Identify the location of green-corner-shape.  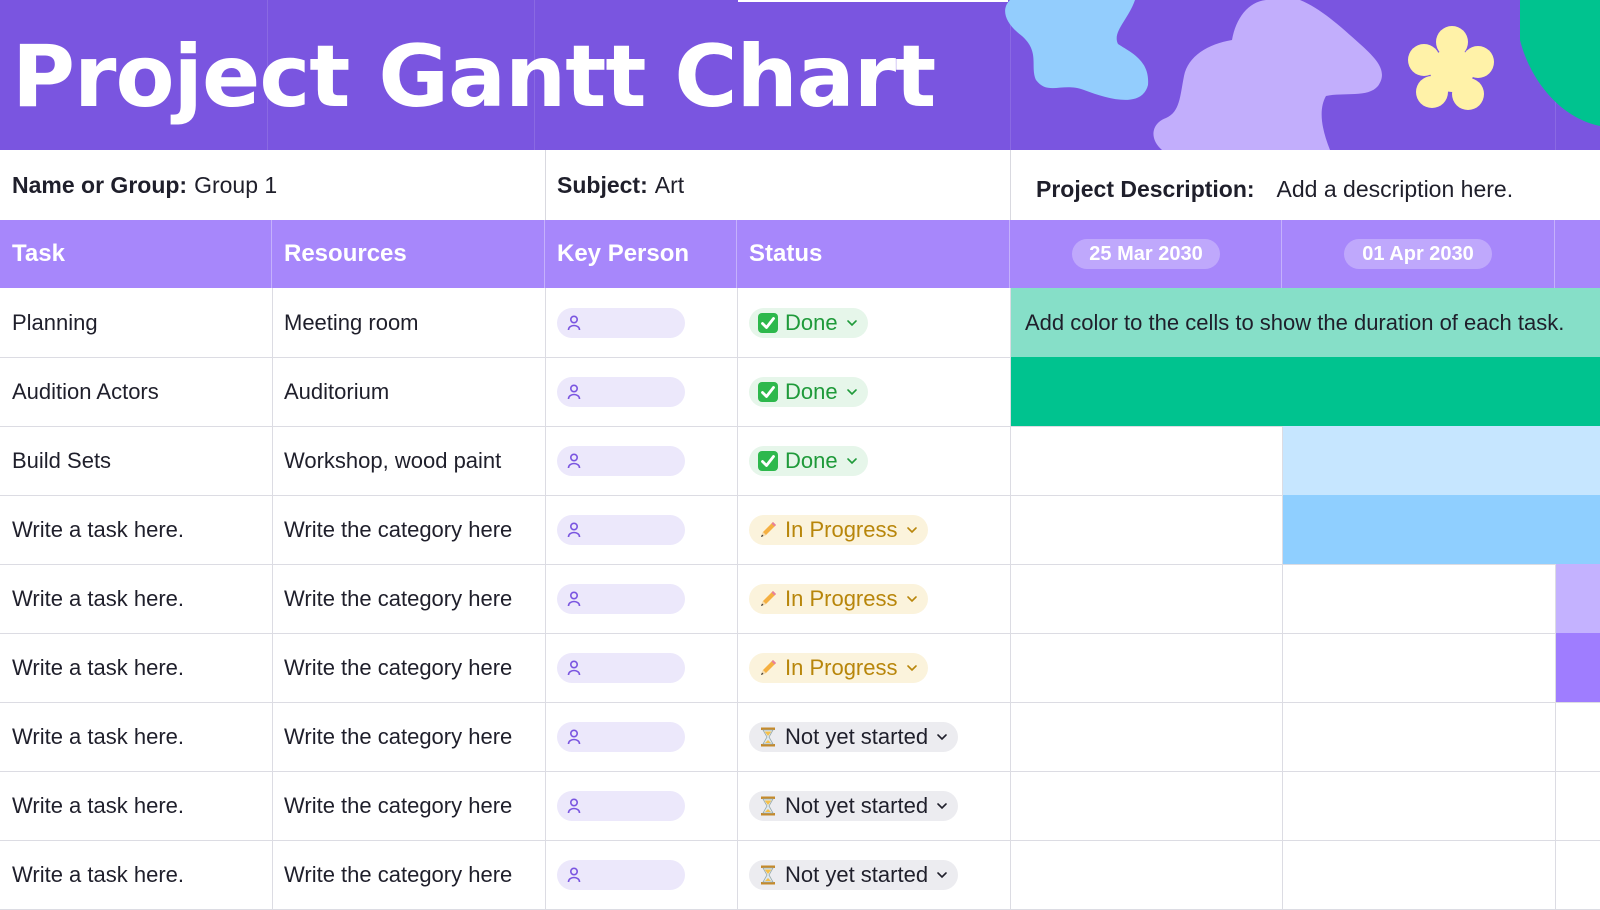
(1560, 63).